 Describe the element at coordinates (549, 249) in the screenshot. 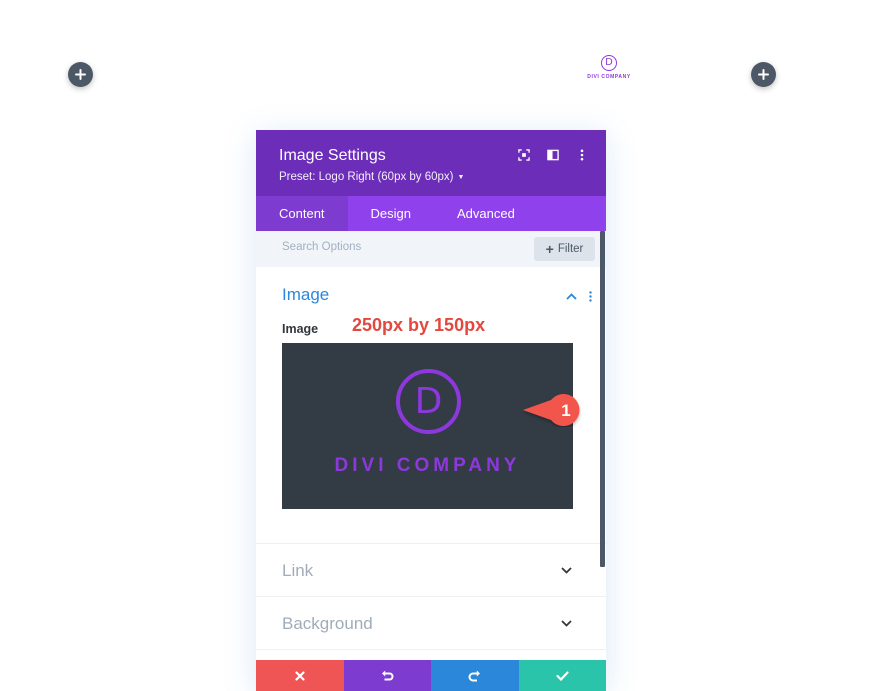

I see `plus-icon: +` at that location.